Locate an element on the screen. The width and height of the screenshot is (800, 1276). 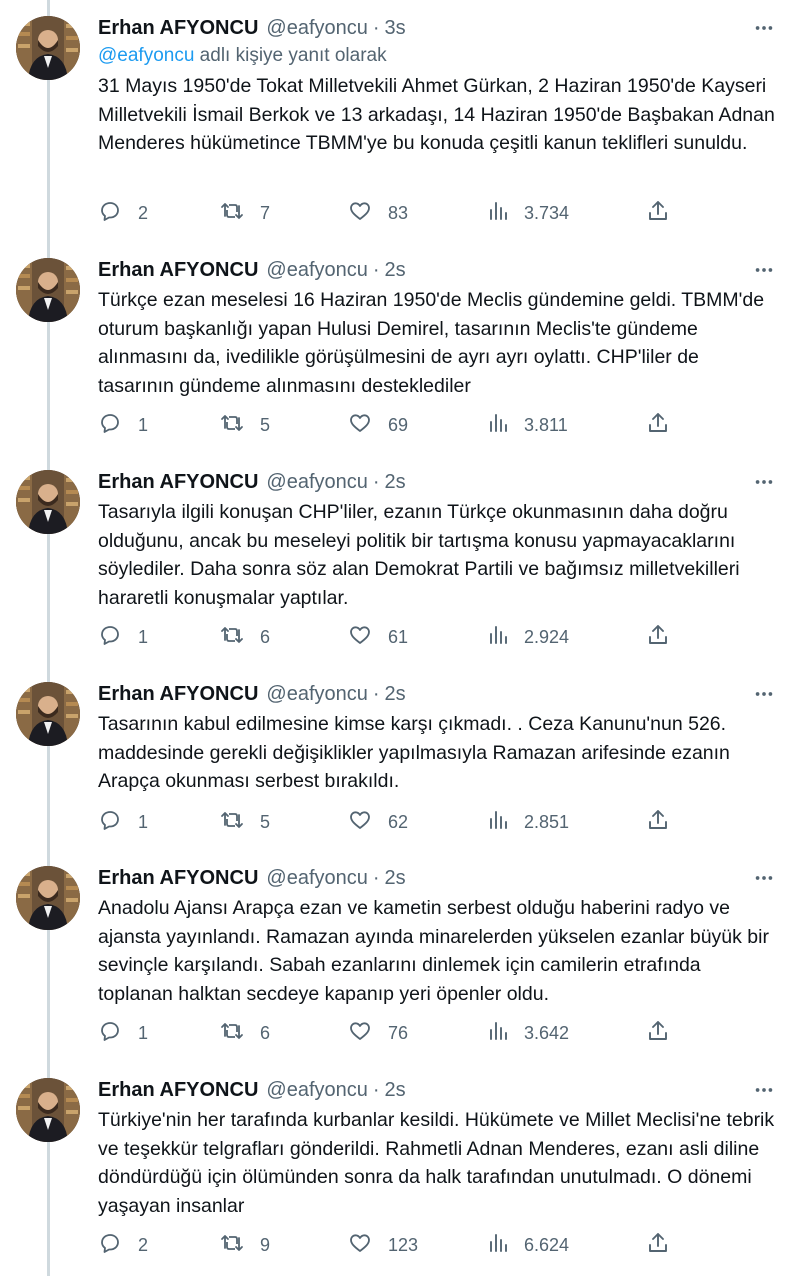
views-button: 6.624 is located at coordinates (527, 1245).